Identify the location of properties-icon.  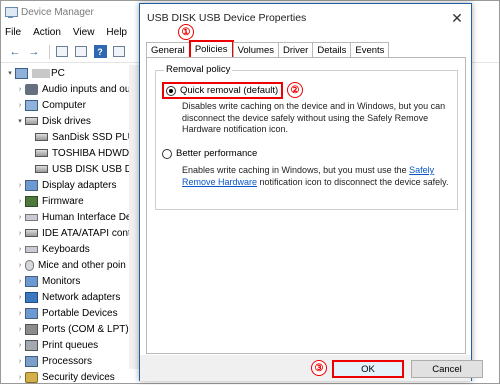
(81, 52).